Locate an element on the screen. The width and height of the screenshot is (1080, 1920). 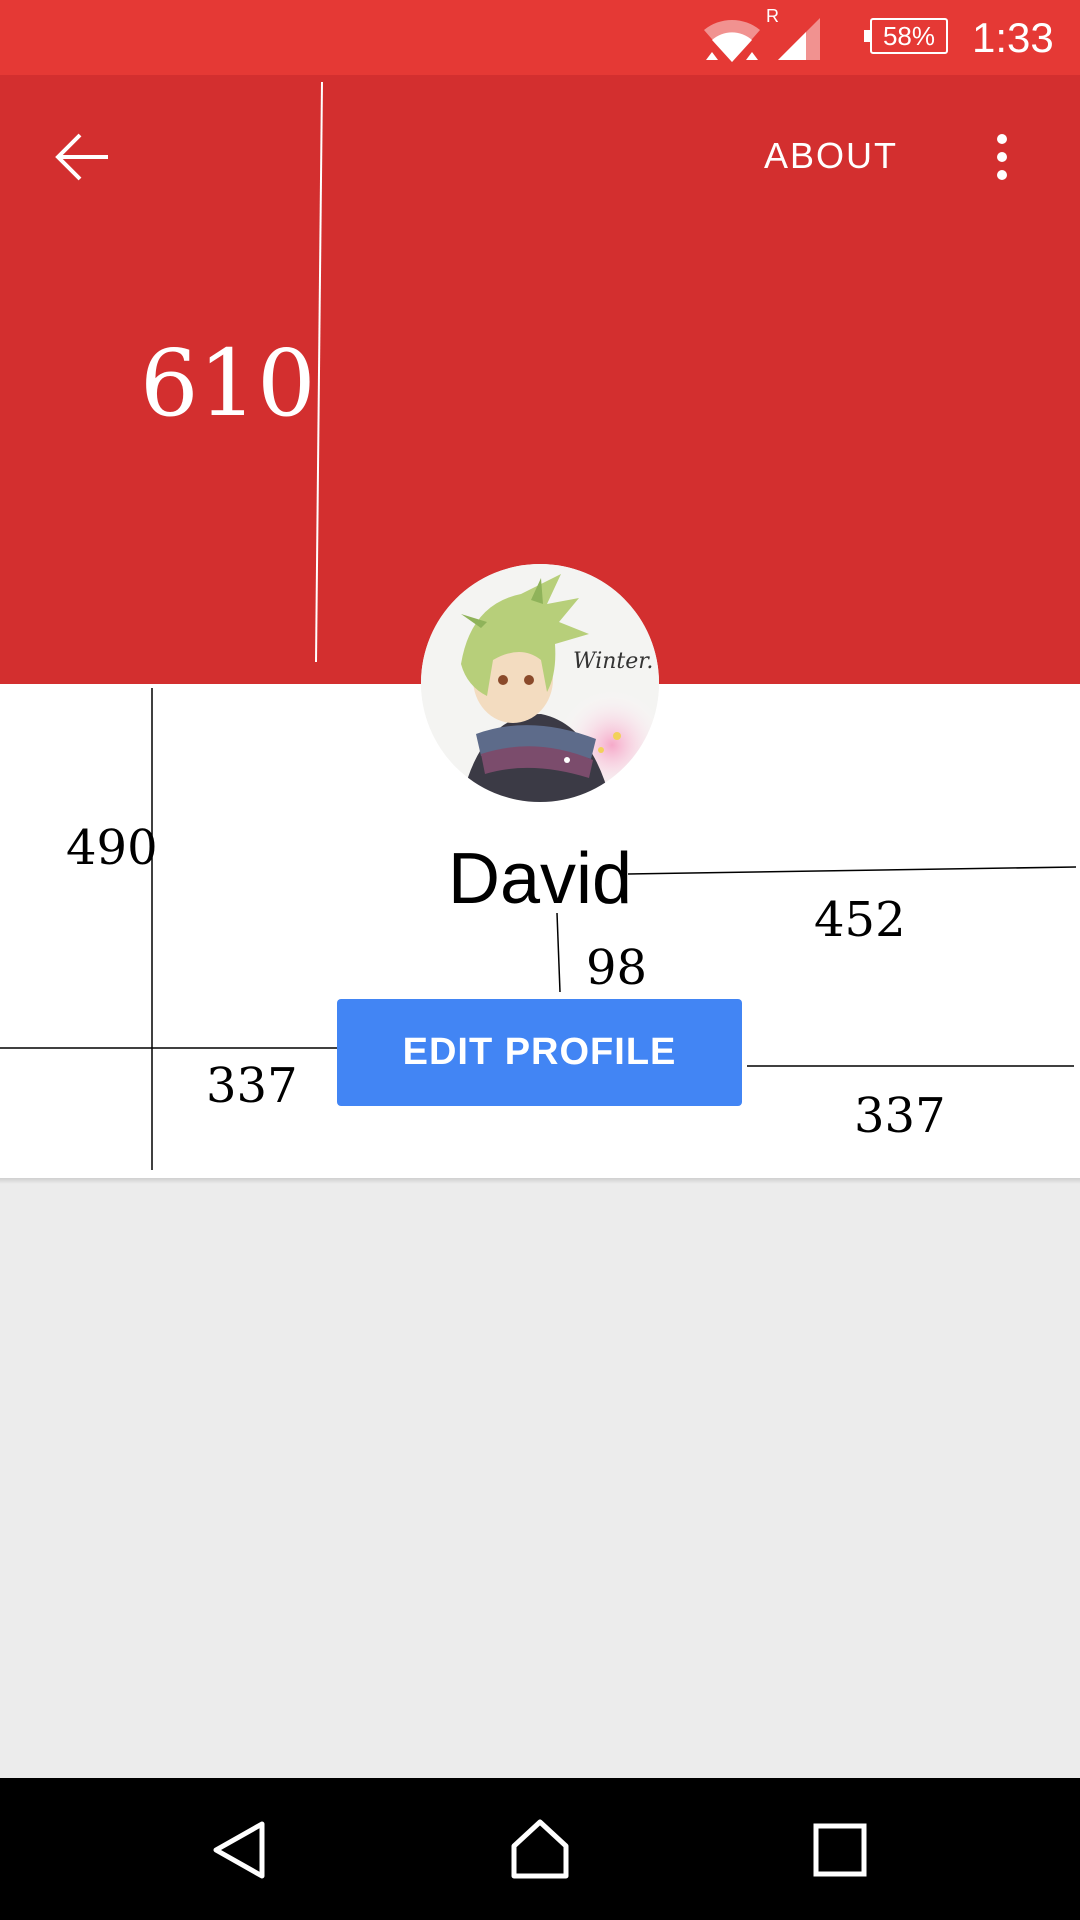
card-shadow is located at coordinates (540, 1181).